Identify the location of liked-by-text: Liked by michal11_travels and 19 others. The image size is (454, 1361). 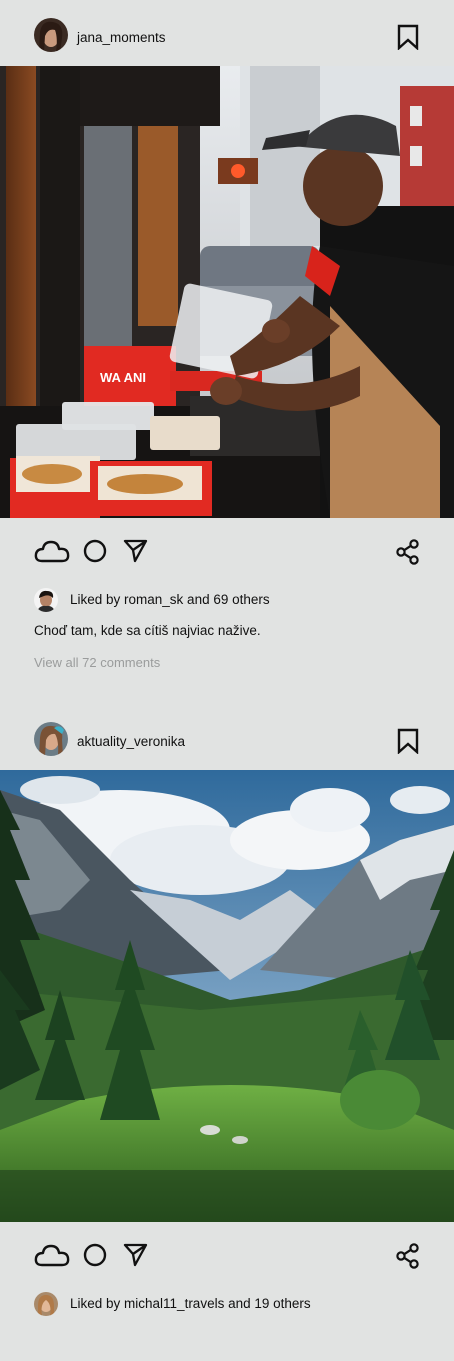
(190, 1303).